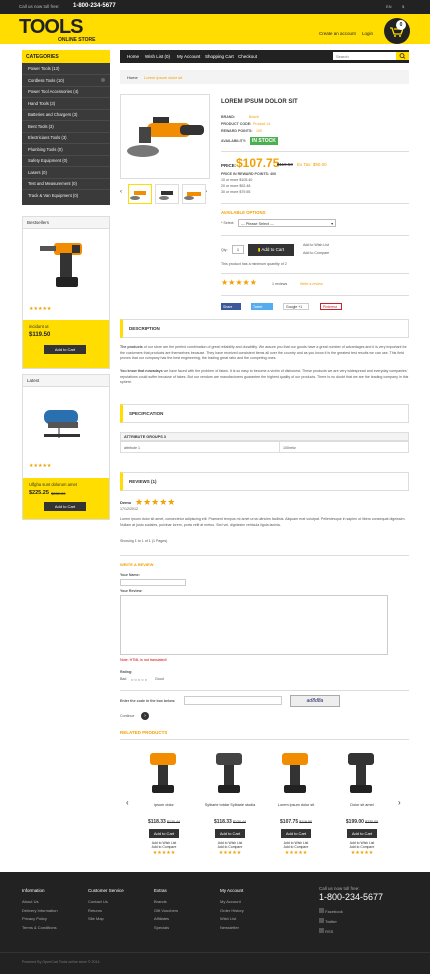 This screenshot has width=430, height=974. Describe the element at coordinates (311, 284) in the screenshot. I see `write-review-link: Write a review` at that location.